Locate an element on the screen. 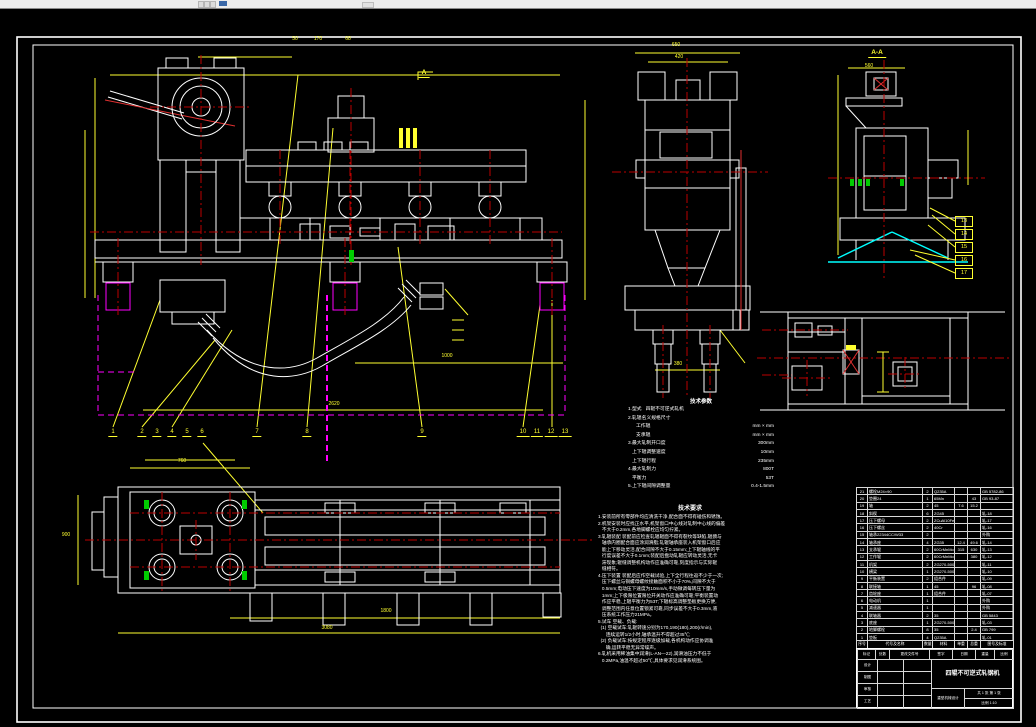 The image size is (1036, 727). bom-seq: 16 is located at coordinates (862, 527).